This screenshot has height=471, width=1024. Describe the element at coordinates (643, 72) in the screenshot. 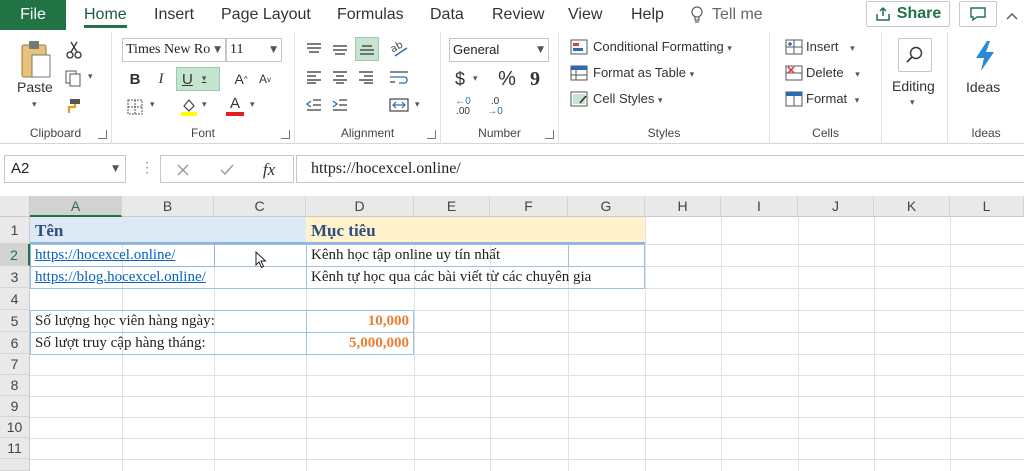

I see `format-as-table-button: Format as Table ▾` at that location.